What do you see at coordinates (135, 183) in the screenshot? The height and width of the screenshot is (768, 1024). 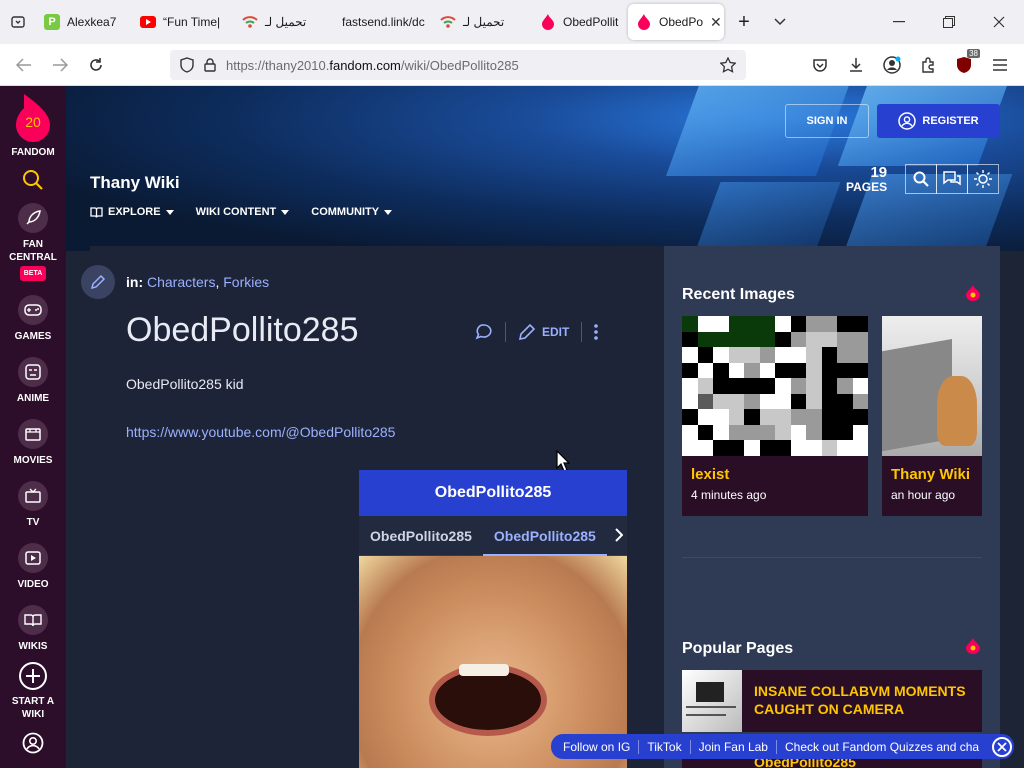 I see `wiki-name: Thany Wiki` at bounding box center [135, 183].